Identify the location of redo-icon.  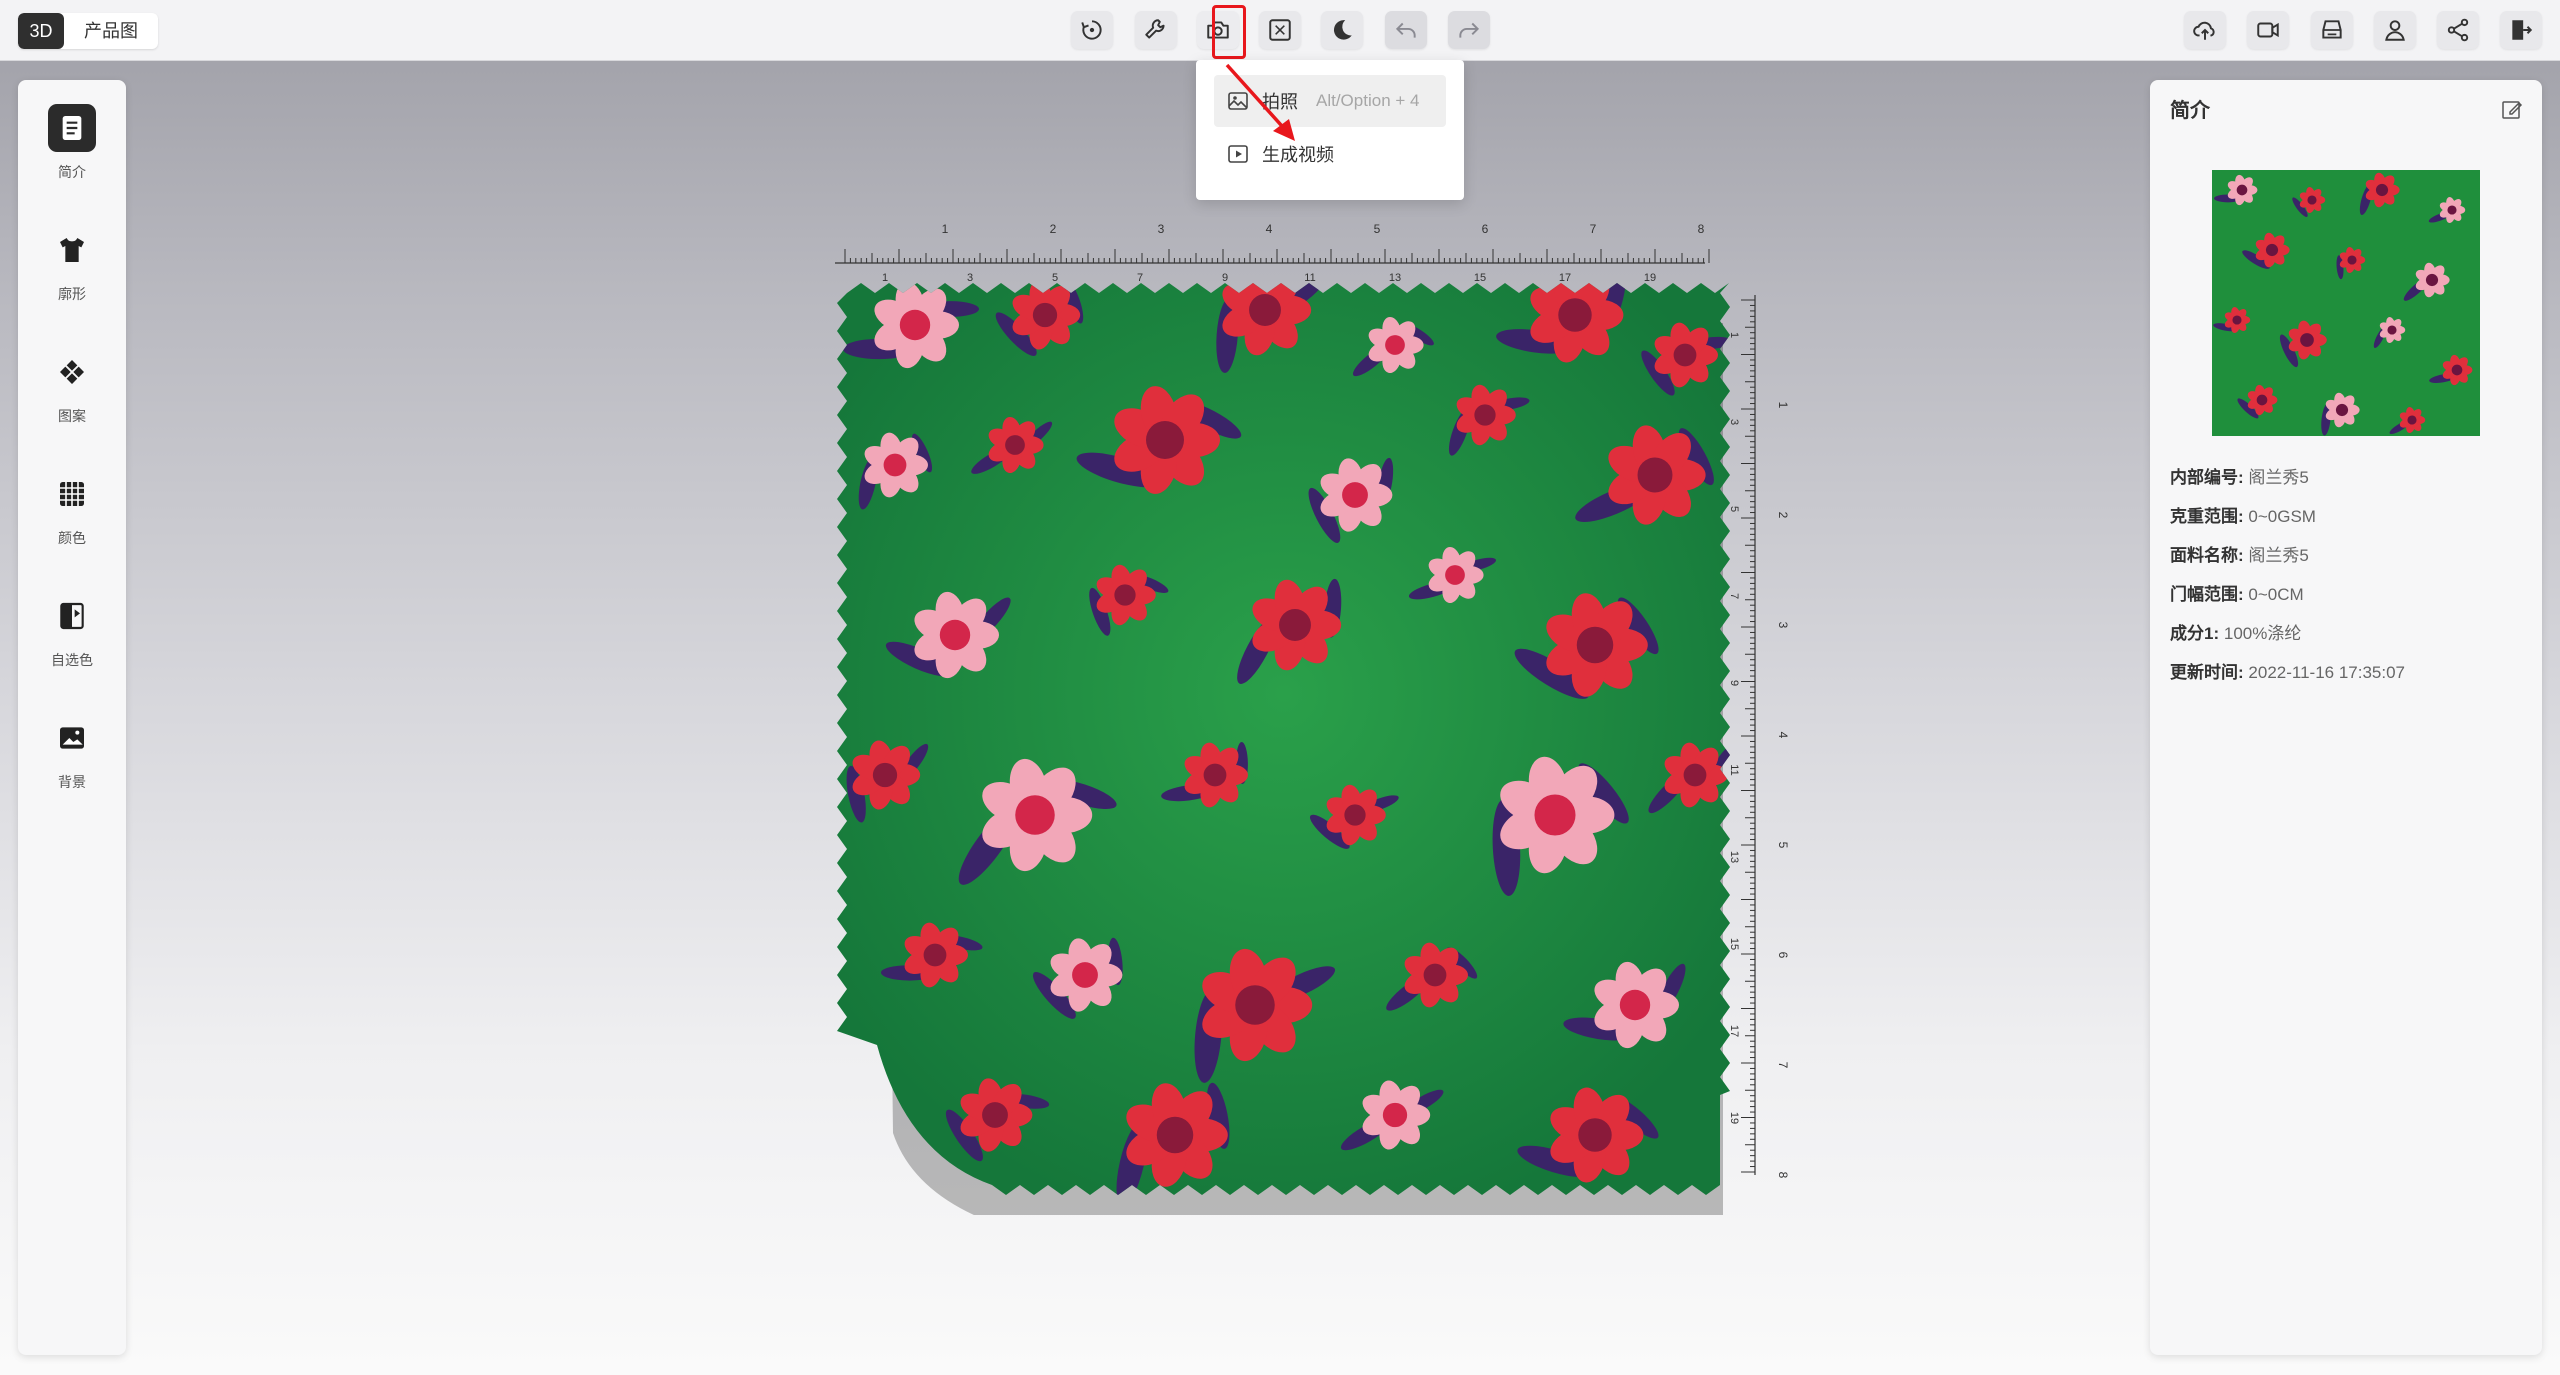
(1469, 30).